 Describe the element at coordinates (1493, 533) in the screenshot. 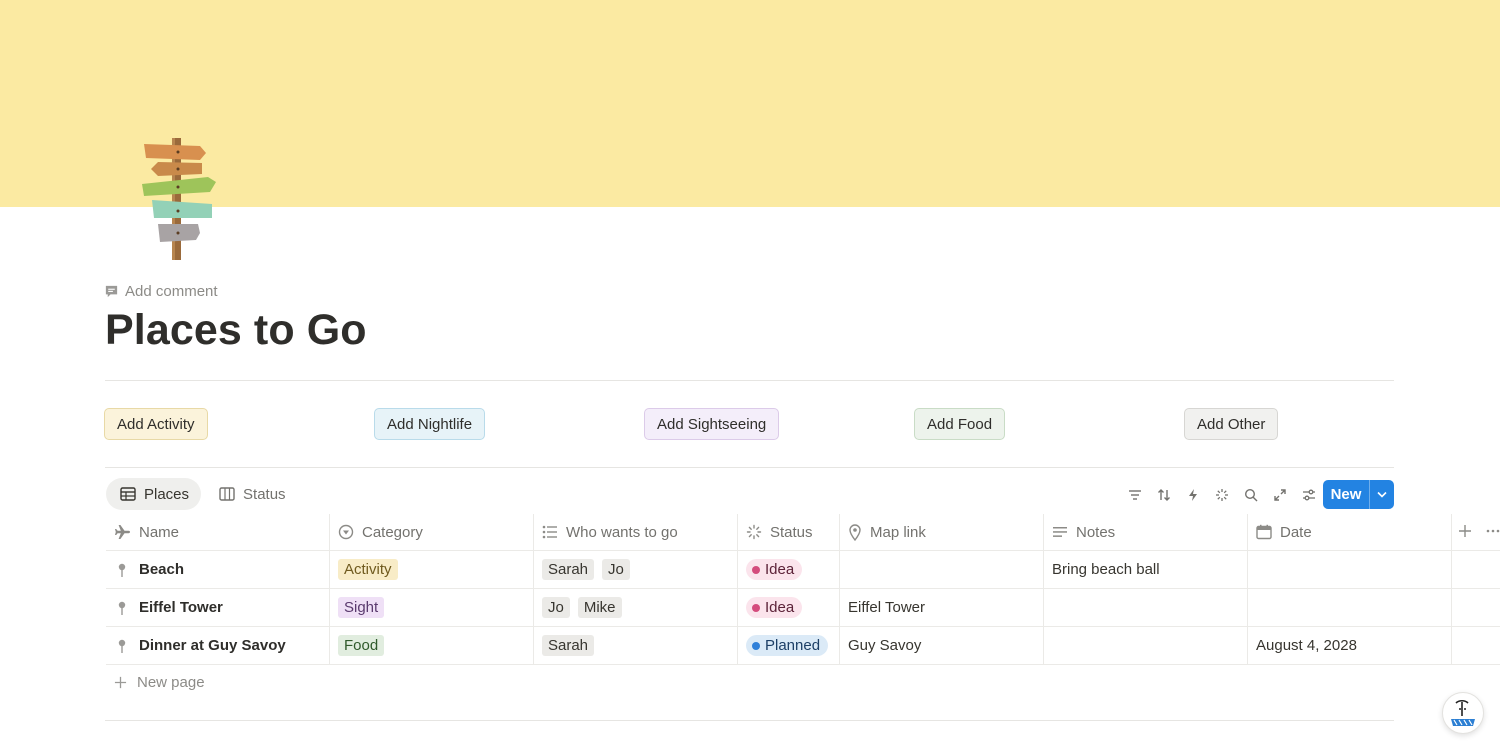

I see `more-options-button` at that location.